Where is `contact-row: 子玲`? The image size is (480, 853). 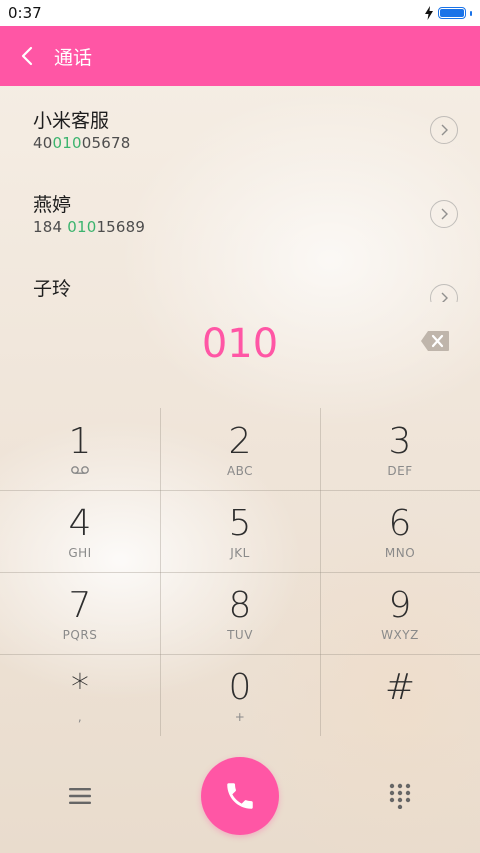
contact-row: 子玲 is located at coordinates (240, 279).